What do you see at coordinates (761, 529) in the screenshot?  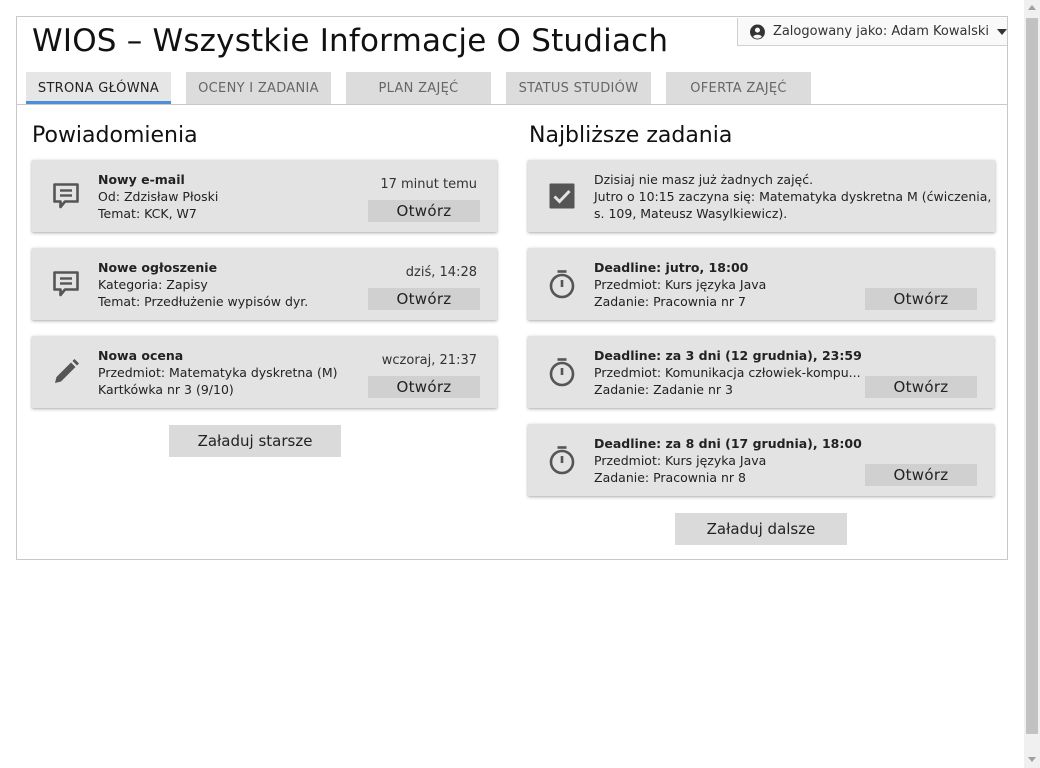 I see `load-more-button: Załaduj dalsze` at bounding box center [761, 529].